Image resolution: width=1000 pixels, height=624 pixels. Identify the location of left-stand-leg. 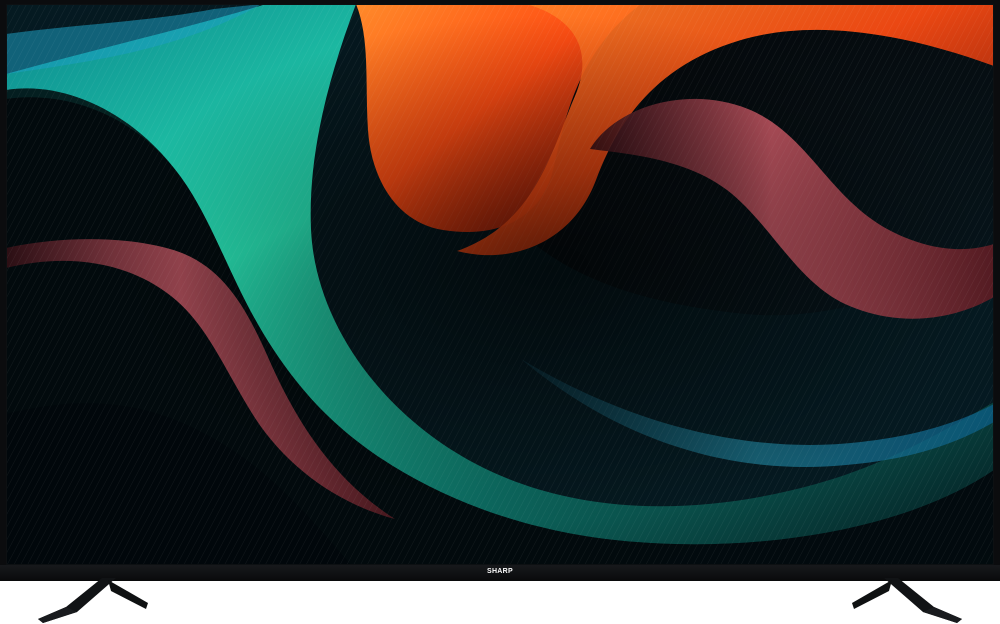
(93, 601).